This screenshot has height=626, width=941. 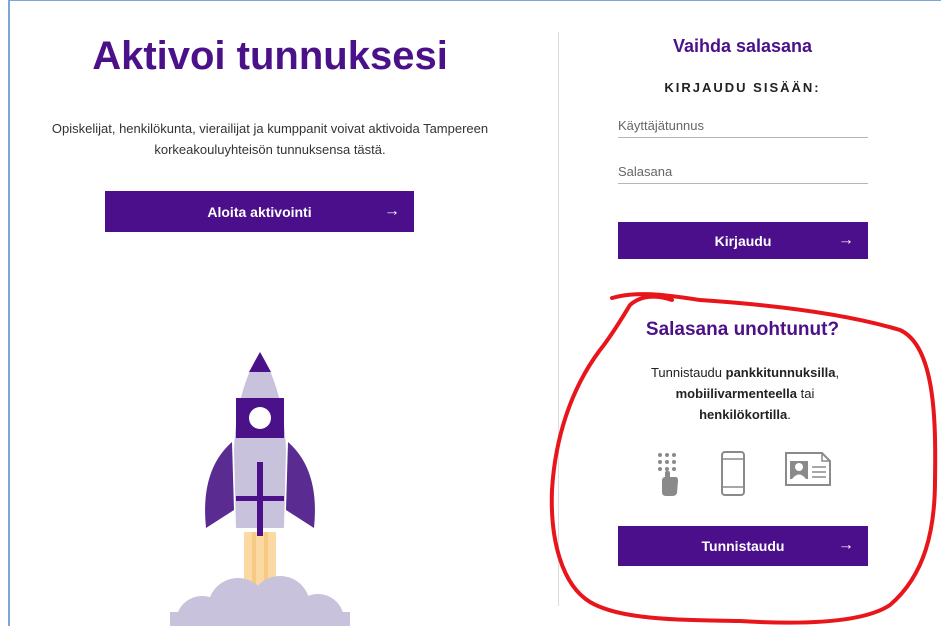 I want to click on auth-method-icons, so click(x=747, y=475).